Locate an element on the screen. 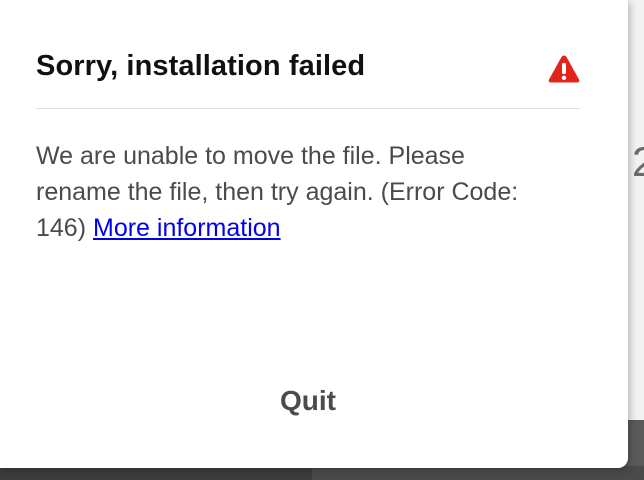 The image size is (644, 480). background-bottom-bar-right is located at coordinates (478, 473).